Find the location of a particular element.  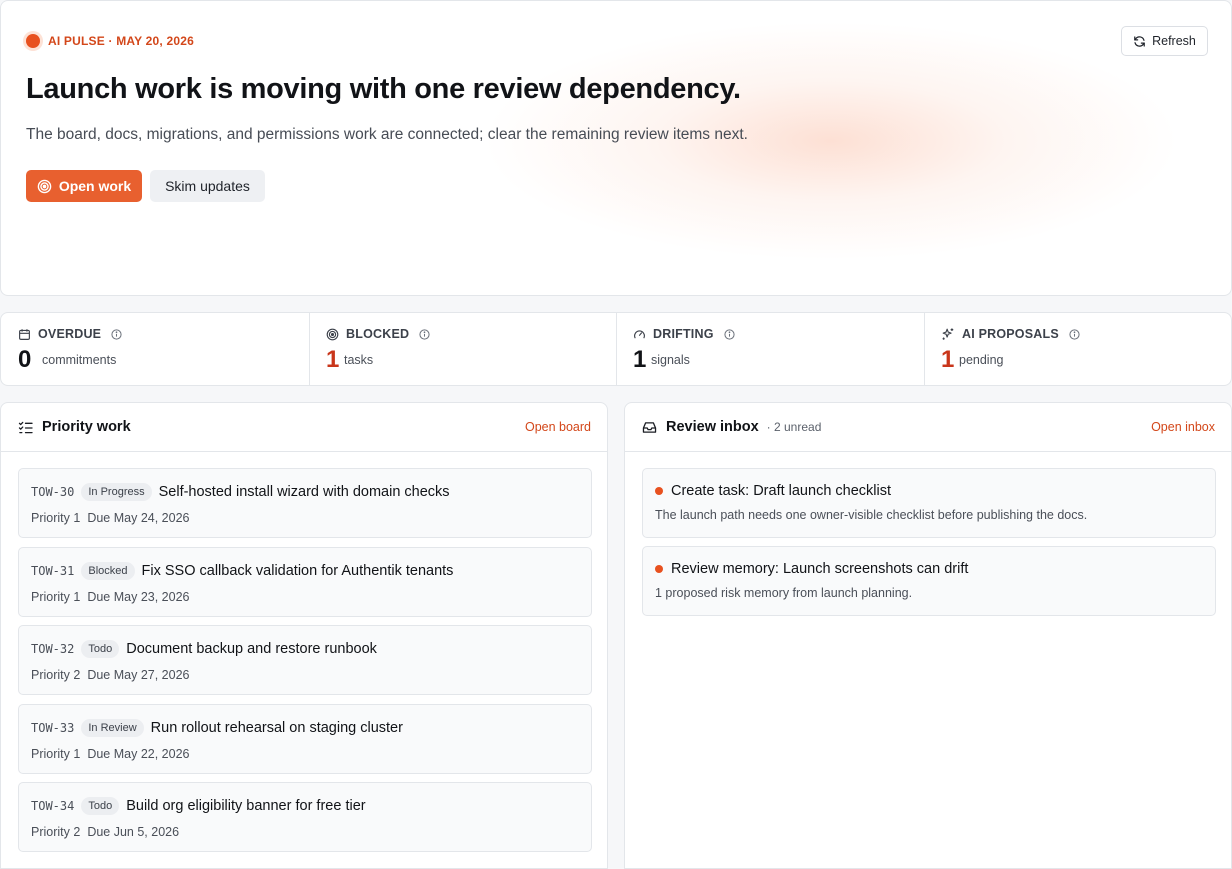

calendar-icon is located at coordinates (24, 334).